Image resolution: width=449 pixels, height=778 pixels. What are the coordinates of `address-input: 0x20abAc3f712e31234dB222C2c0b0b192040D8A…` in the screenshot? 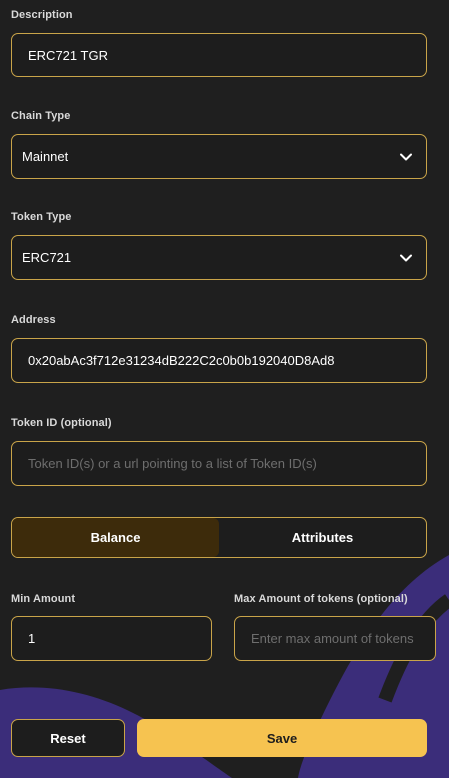 It's located at (219, 360).